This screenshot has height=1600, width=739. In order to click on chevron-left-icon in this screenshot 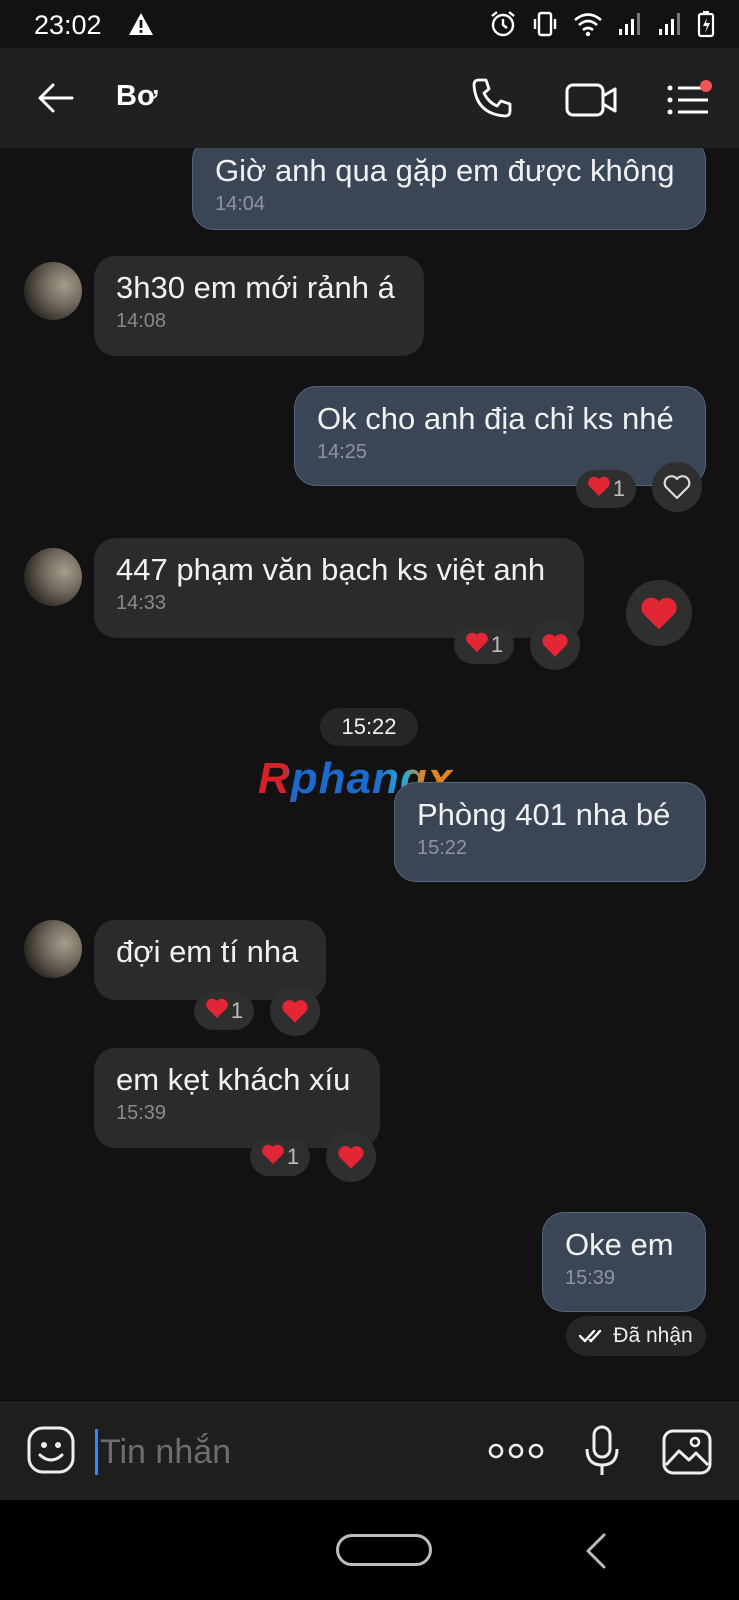, I will do `click(596, 1551)`.